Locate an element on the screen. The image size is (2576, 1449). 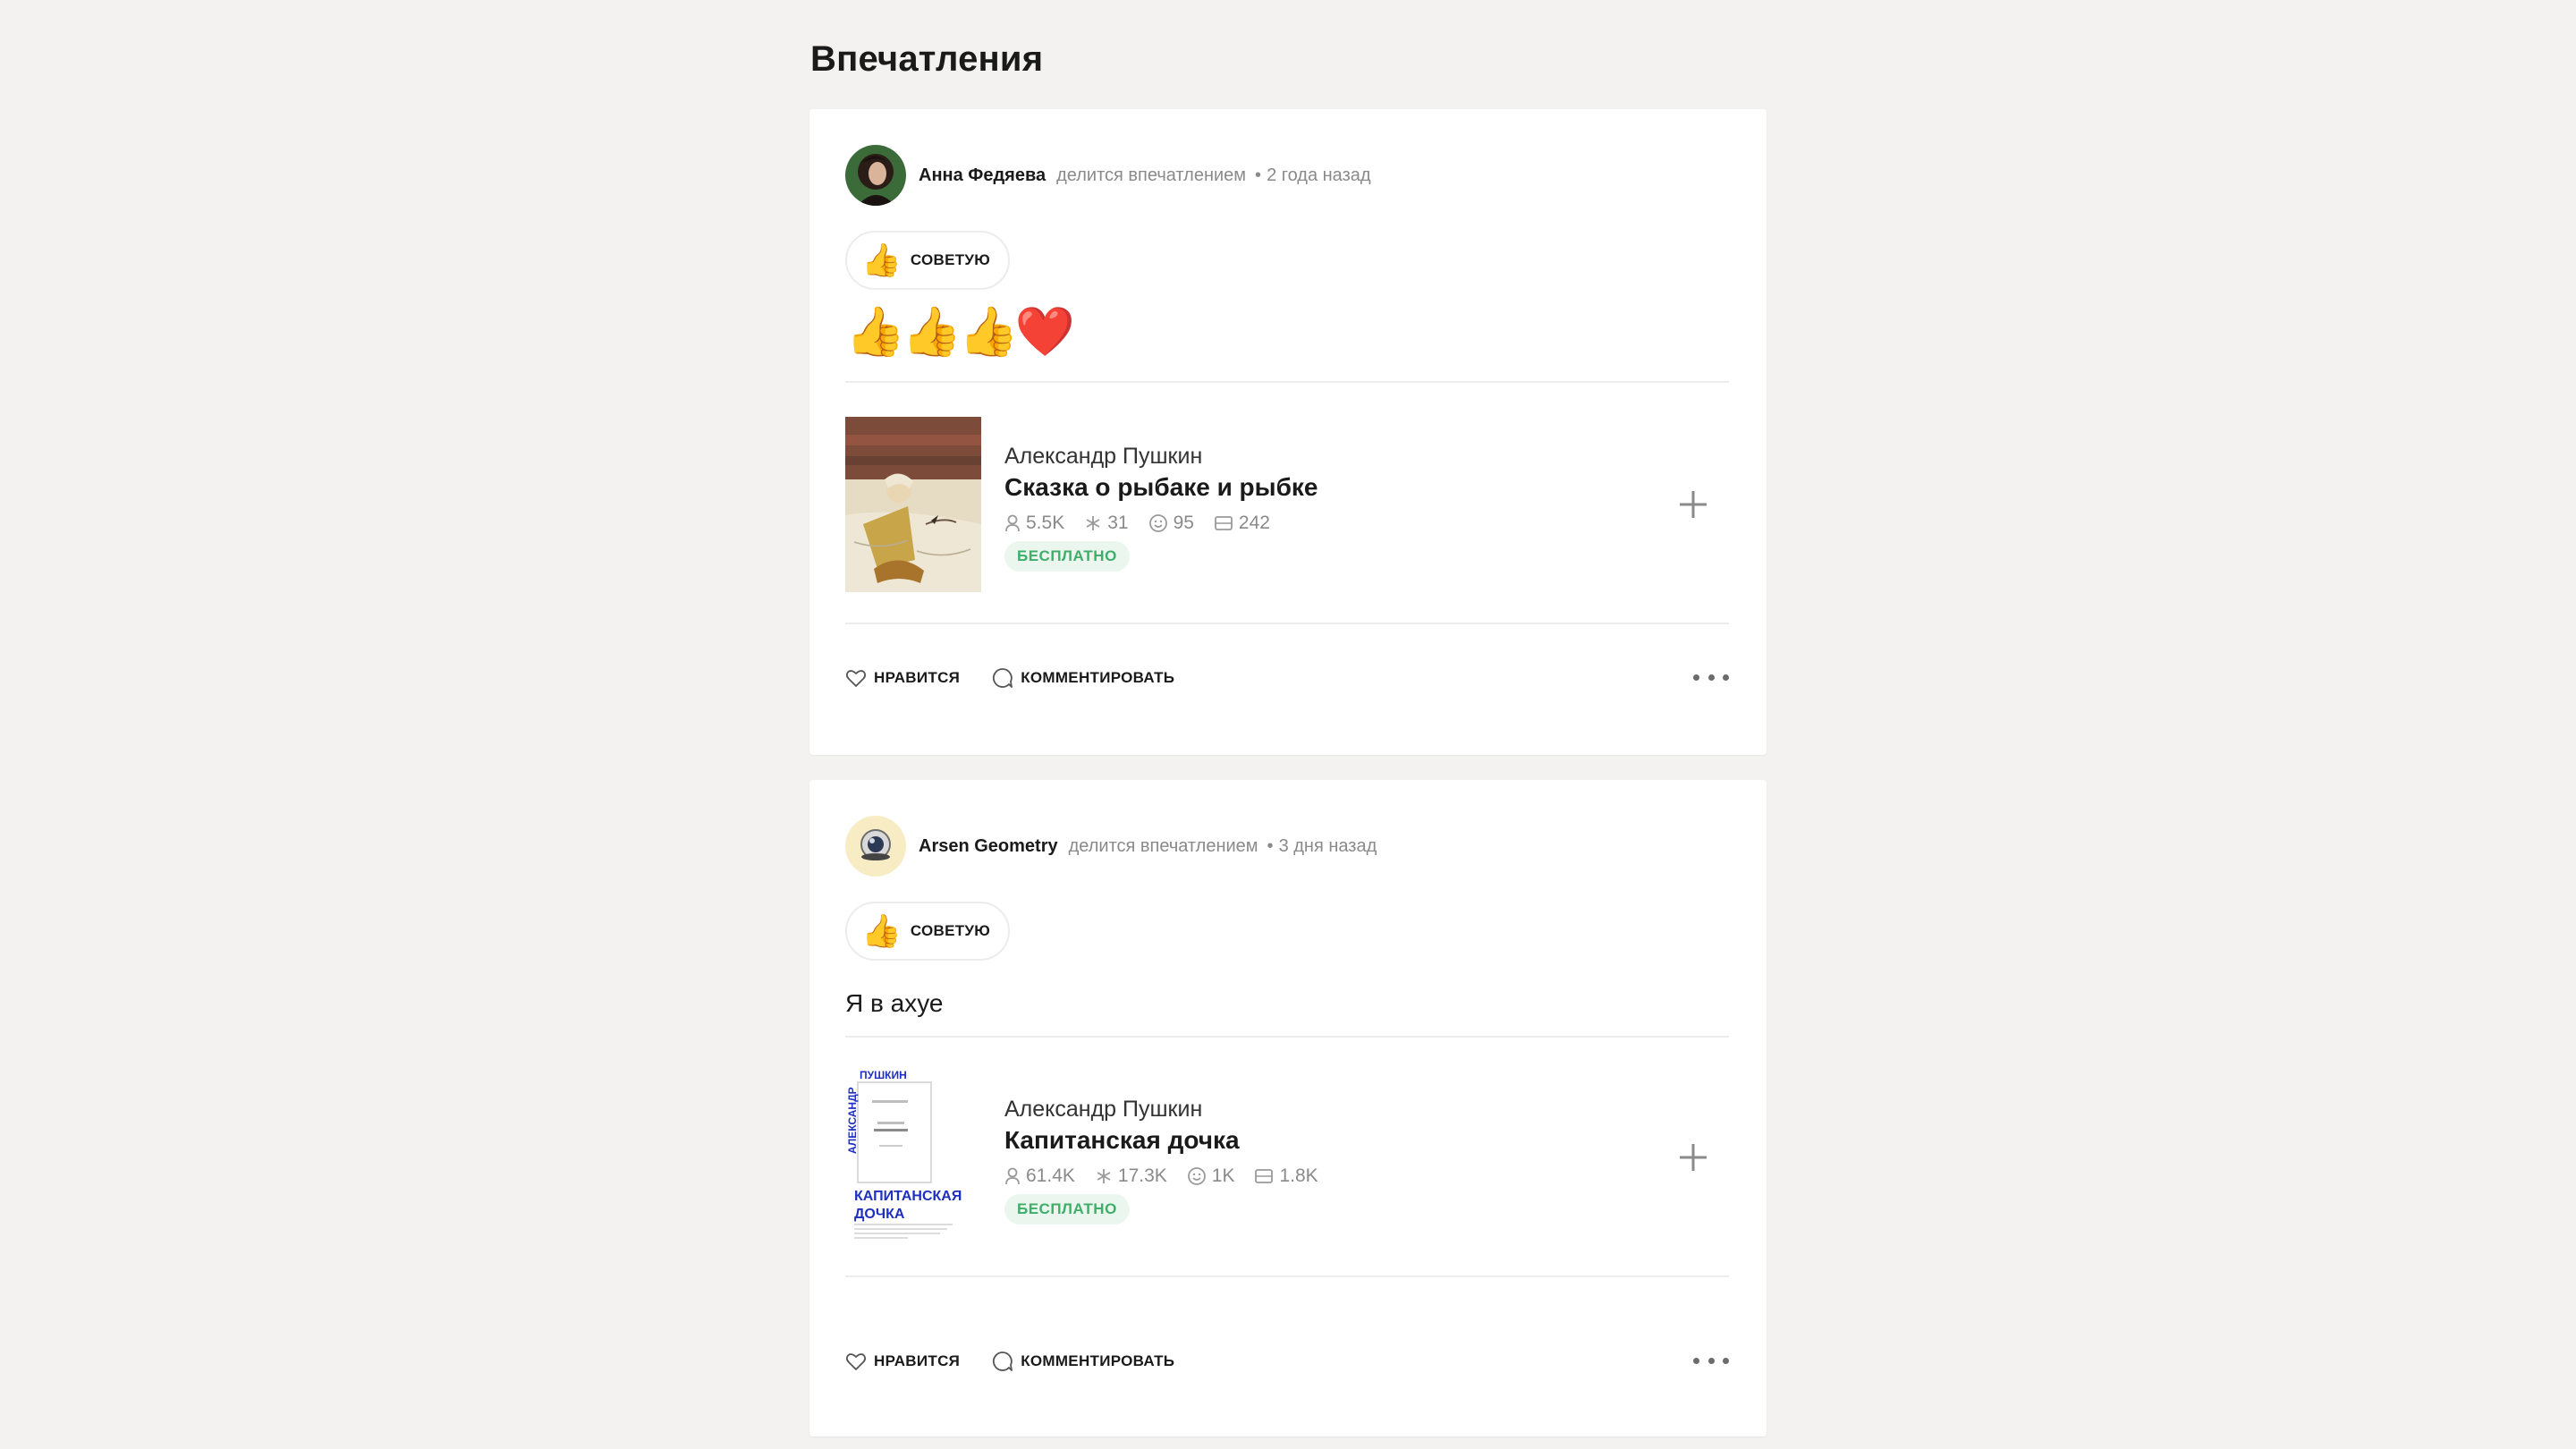
book-cover is located at coordinates (913, 504).